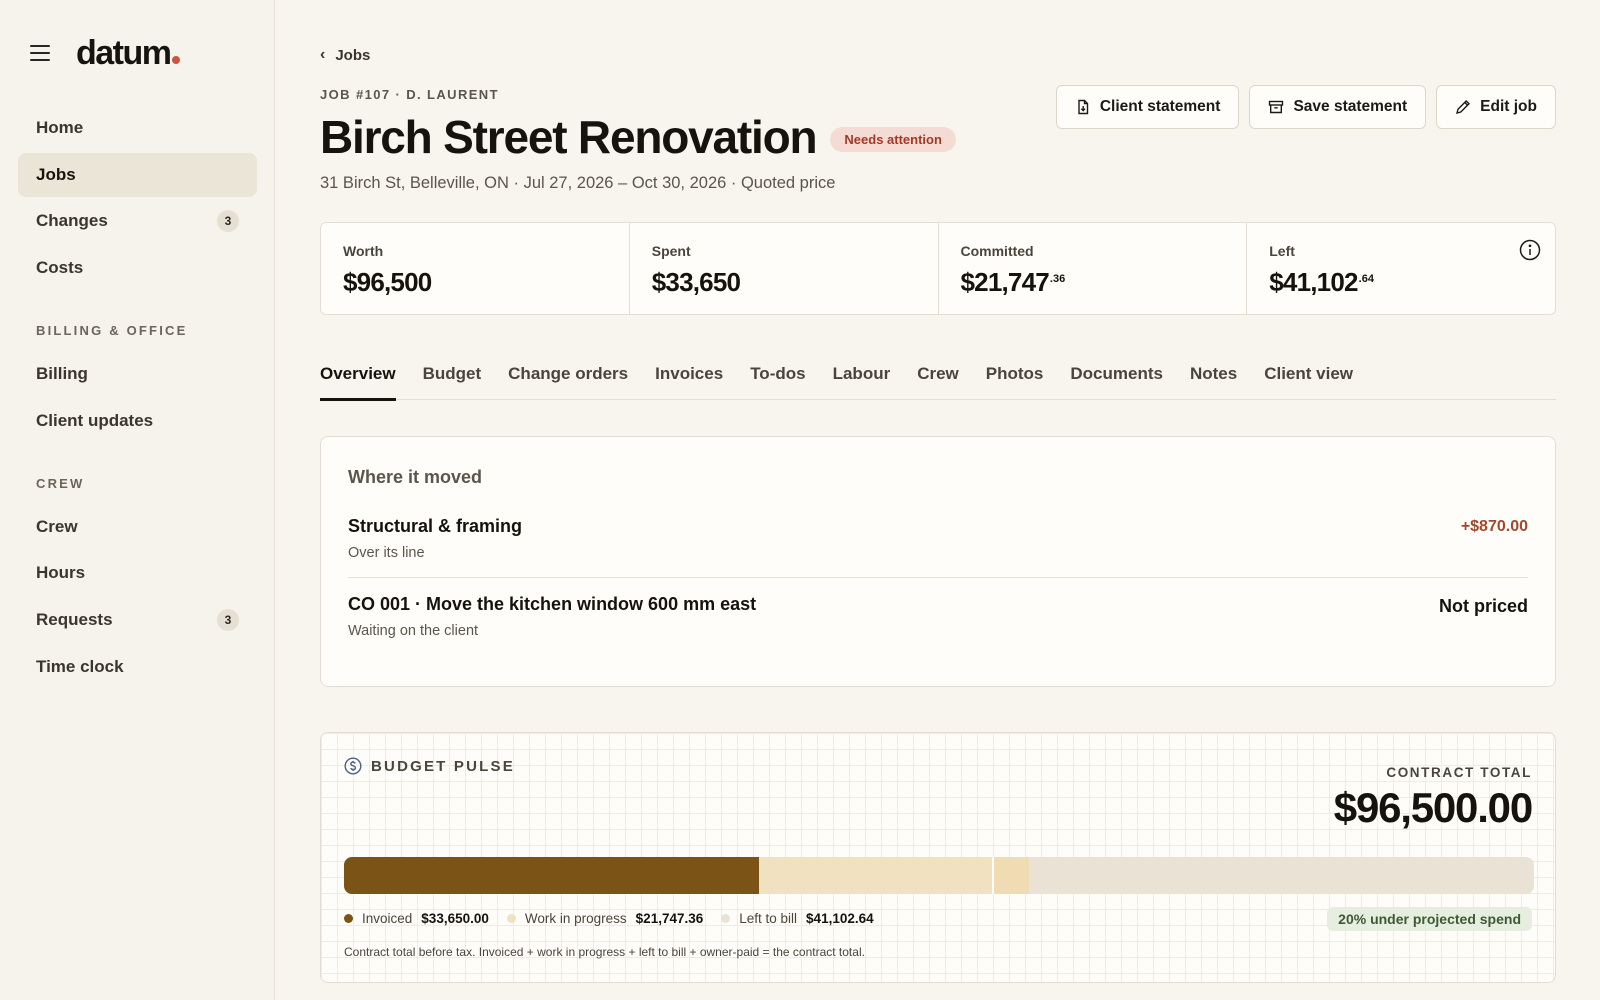  What do you see at coordinates (137, 620) in the screenshot?
I see `sidebar-item-requests: Requests 3` at bounding box center [137, 620].